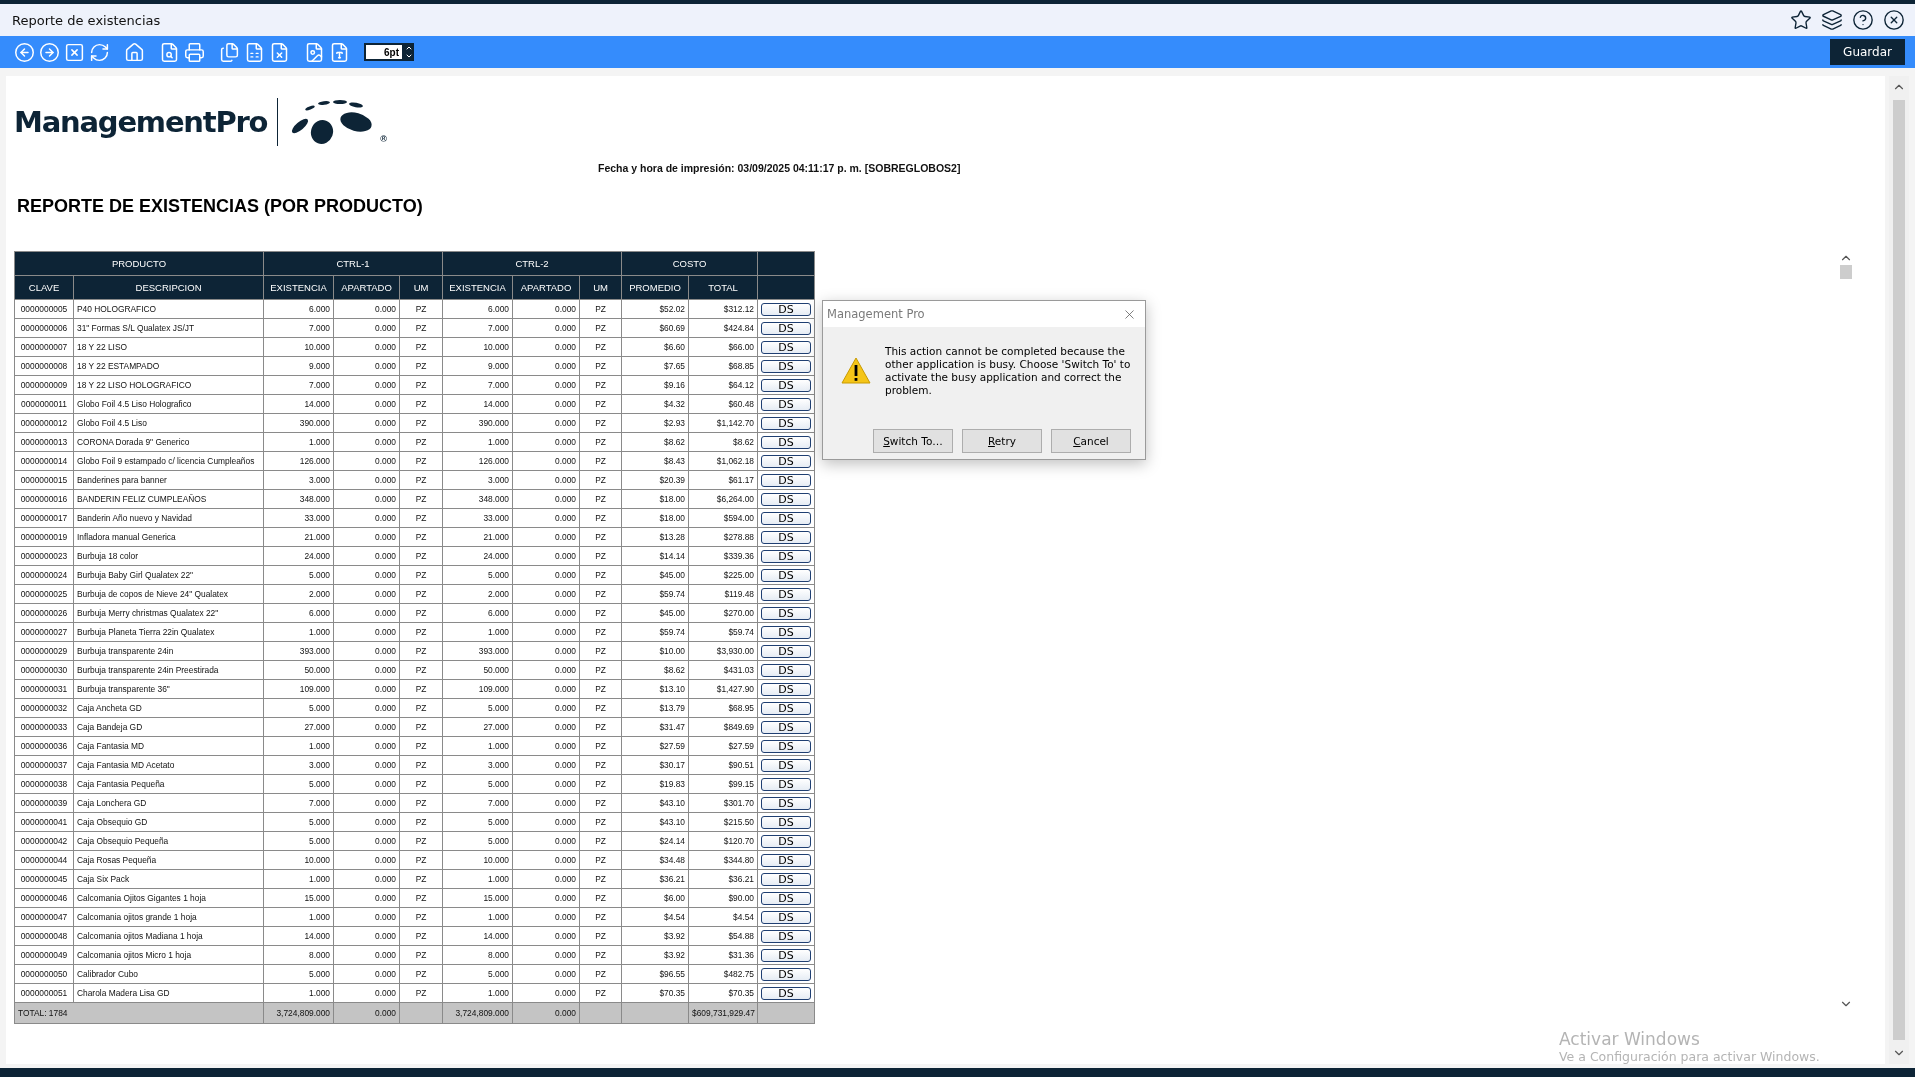 Image resolution: width=1915 pixels, height=1077 pixels. What do you see at coordinates (780, 168) in the screenshot?
I see `print-timestamp: Fecha y hora de impresión: 03/09/2025 04:11:17 p. m. [SOBREGLOBOS2]` at bounding box center [780, 168].